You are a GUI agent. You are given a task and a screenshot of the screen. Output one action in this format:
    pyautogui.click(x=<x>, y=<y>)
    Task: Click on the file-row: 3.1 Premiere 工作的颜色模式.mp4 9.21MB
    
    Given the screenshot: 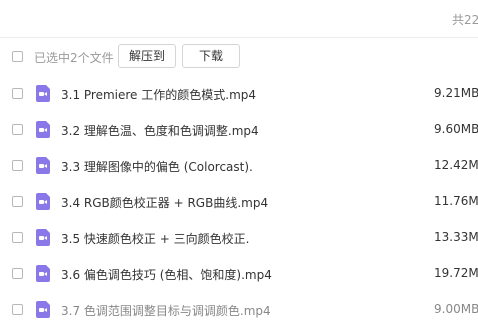 What is the action you would take?
    pyautogui.click(x=239, y=94)
    